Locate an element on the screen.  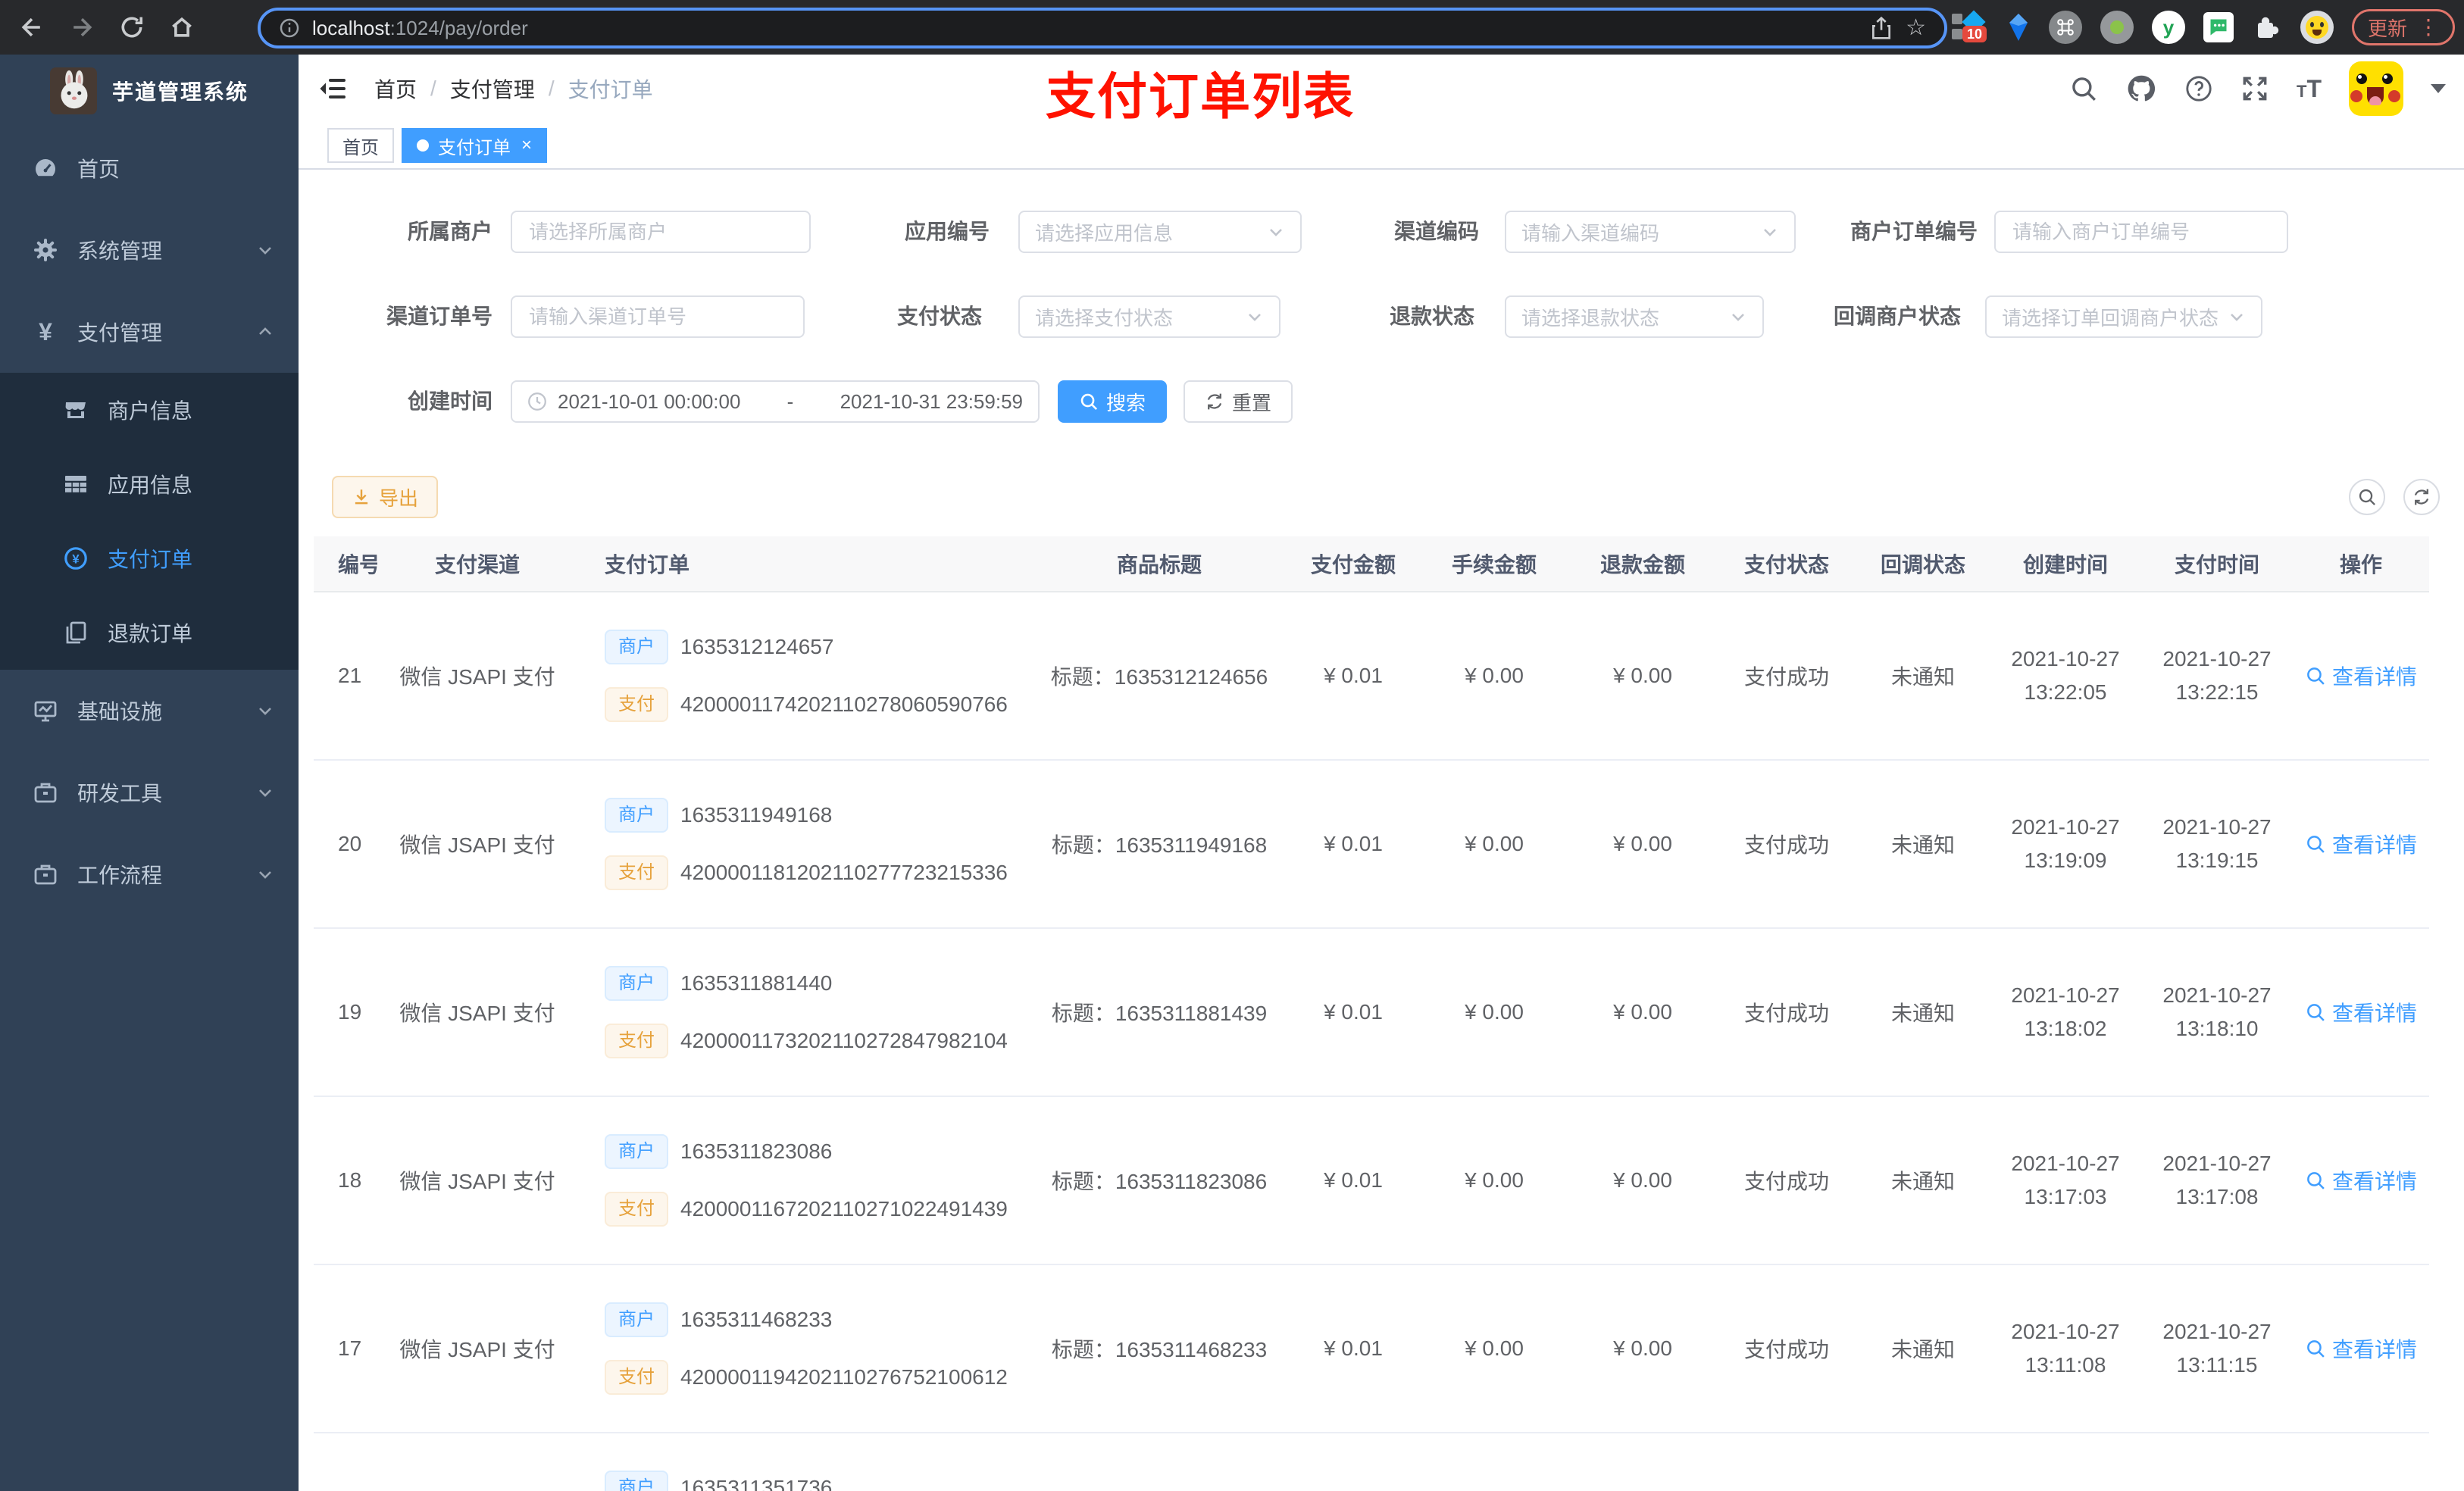
app-logo: 芋道管理系统 is located at coordinates (149, 91).